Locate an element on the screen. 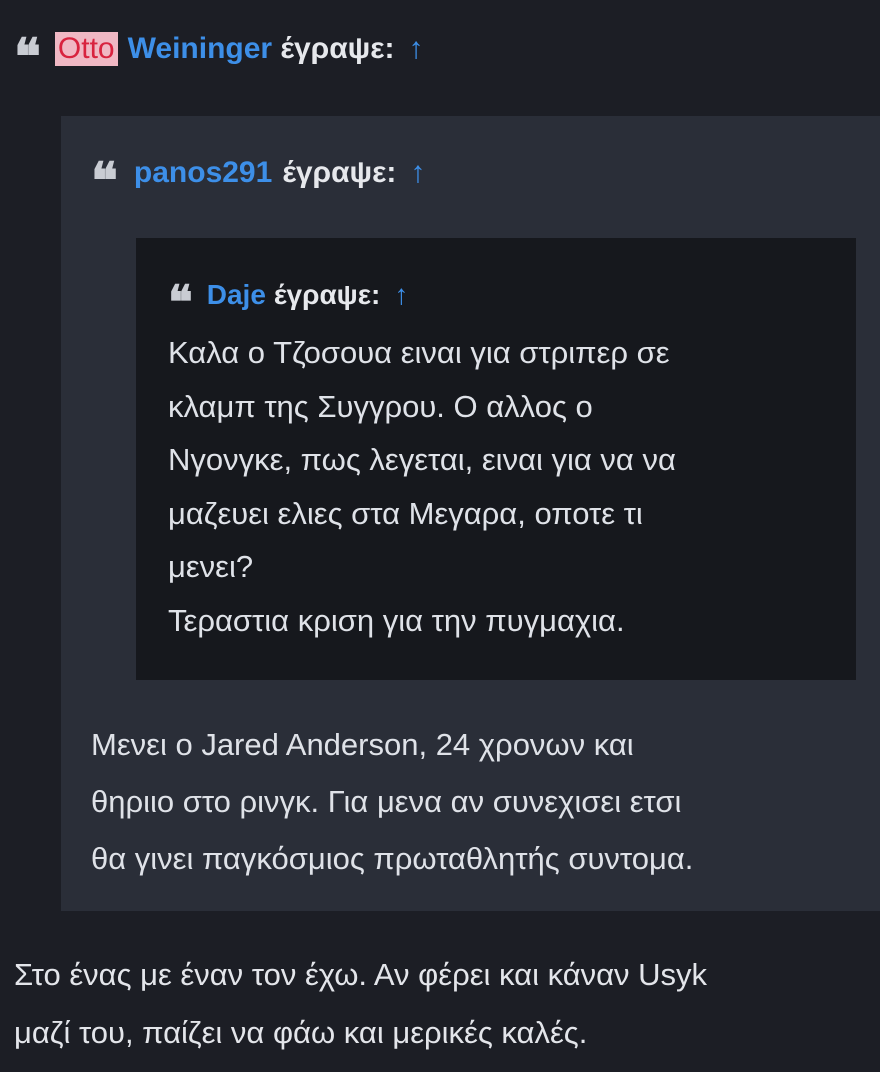  quote-header-level-1: ❝ Otto Weininger έγραψε: ↑ is located at coordinates (440, 52).